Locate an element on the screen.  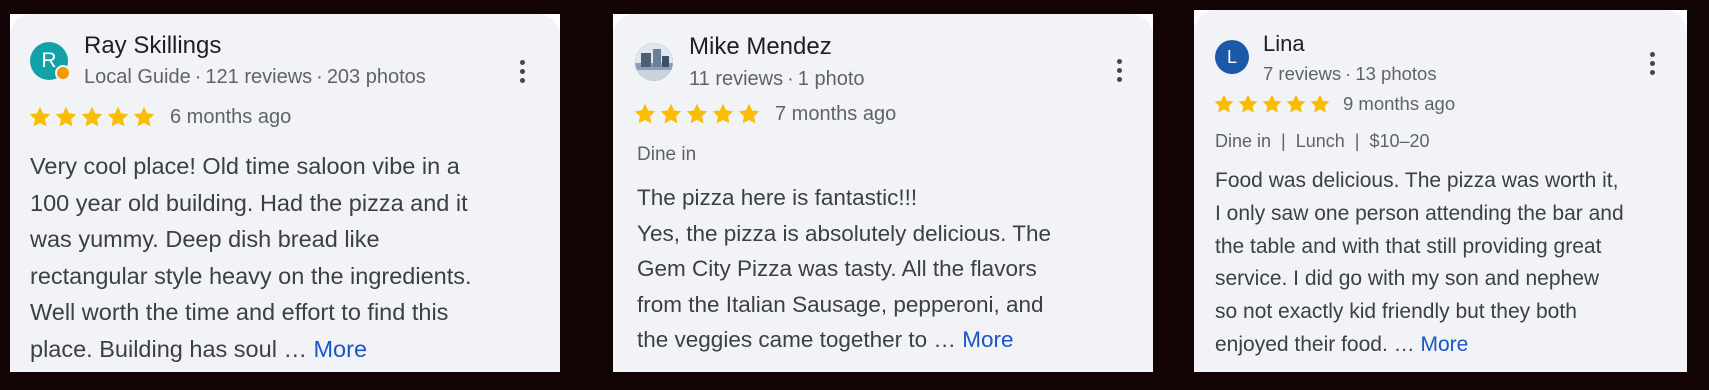
avatar: R is located at coordinates (50, 61).